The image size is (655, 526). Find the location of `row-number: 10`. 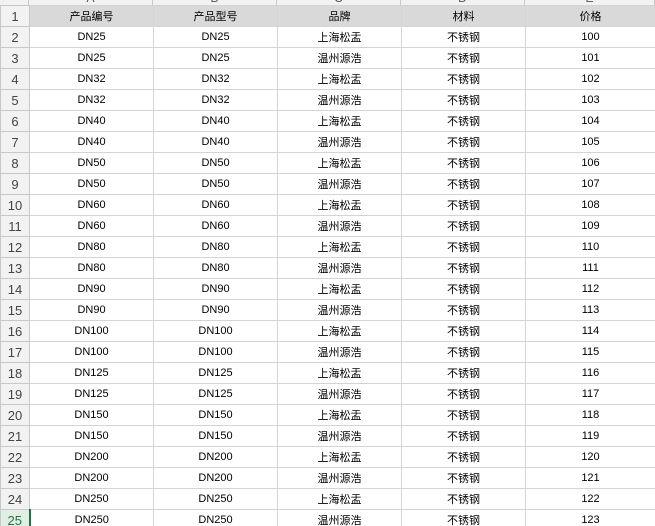

row-number: 10 is located at coordinates (15, 205).